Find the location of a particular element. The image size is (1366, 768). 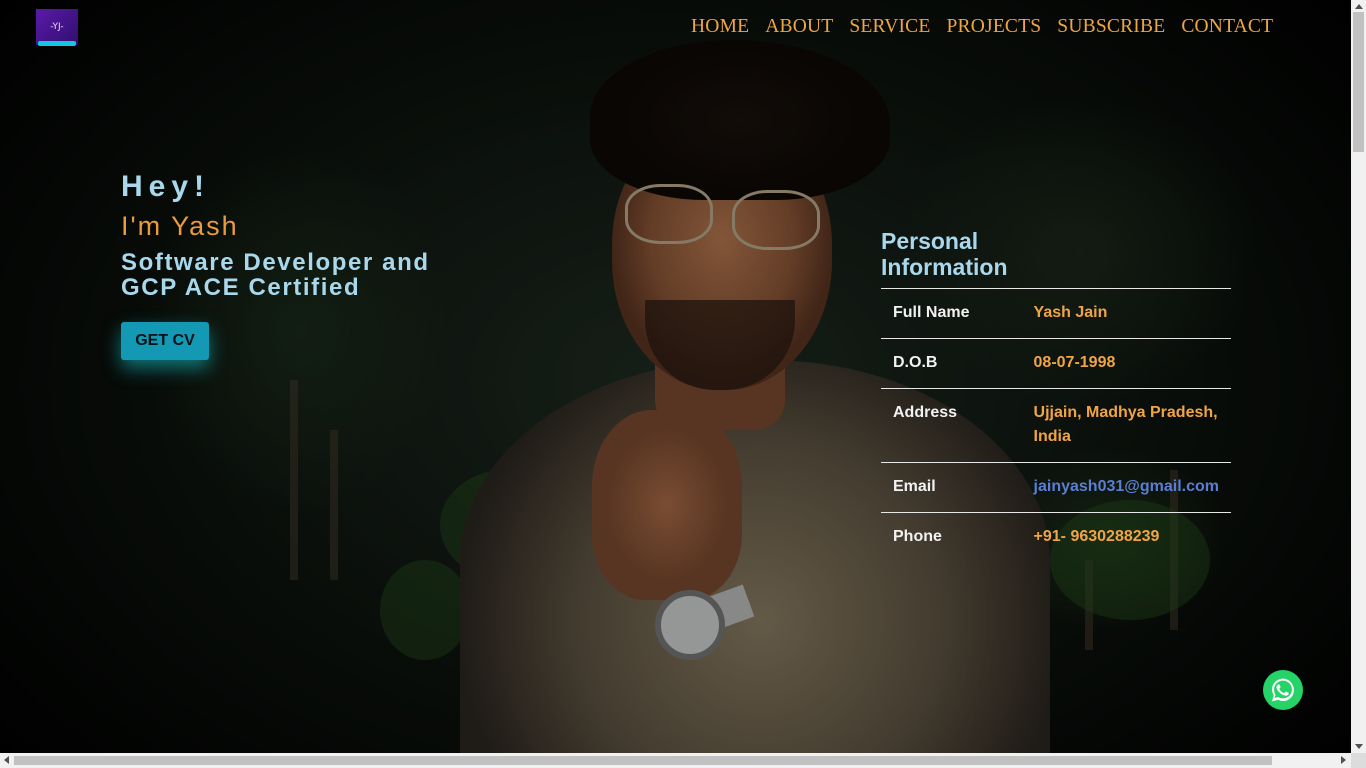

table-row: Full Name Yash Jain is located at coordinates (1056, 313).